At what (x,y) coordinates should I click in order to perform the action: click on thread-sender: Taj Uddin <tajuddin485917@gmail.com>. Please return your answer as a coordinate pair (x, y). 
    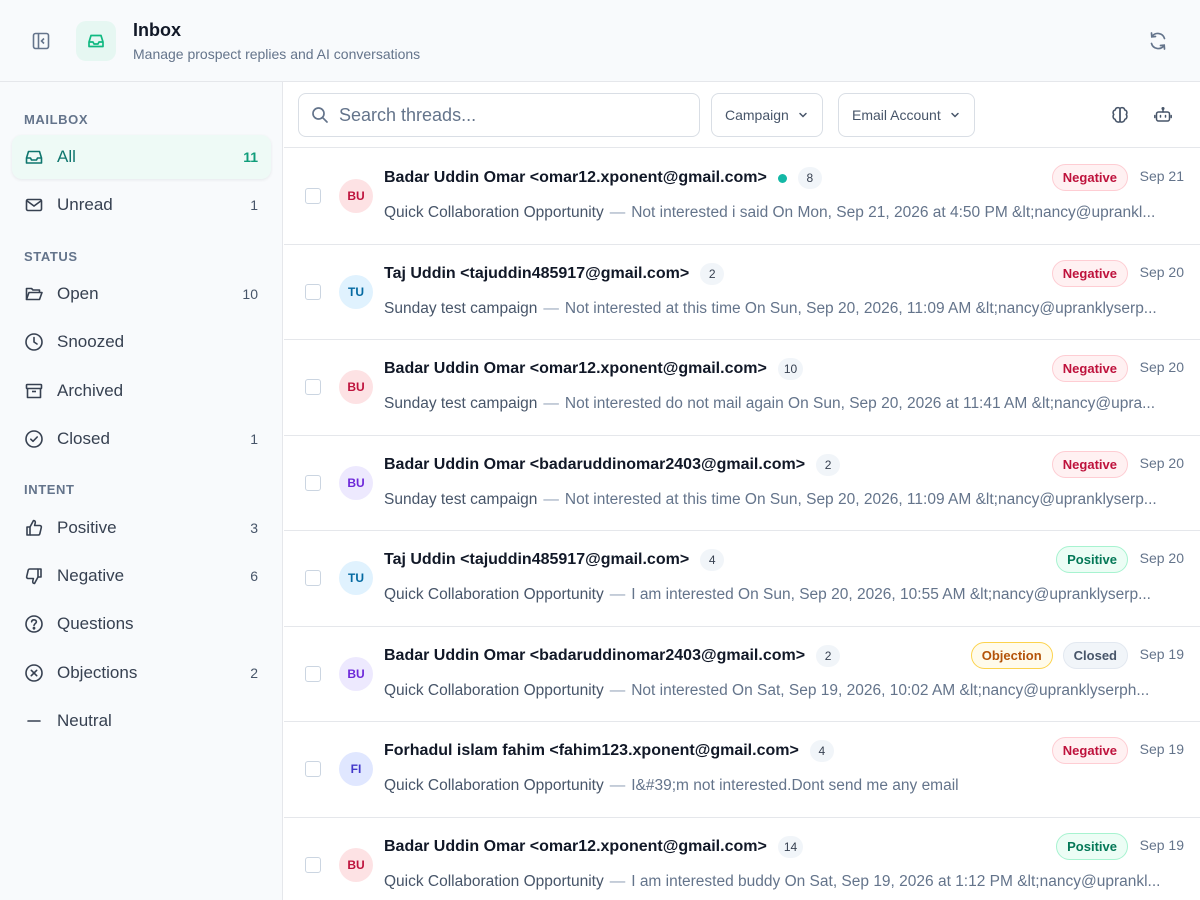
    Looking at the image, I should click on (537, 273).